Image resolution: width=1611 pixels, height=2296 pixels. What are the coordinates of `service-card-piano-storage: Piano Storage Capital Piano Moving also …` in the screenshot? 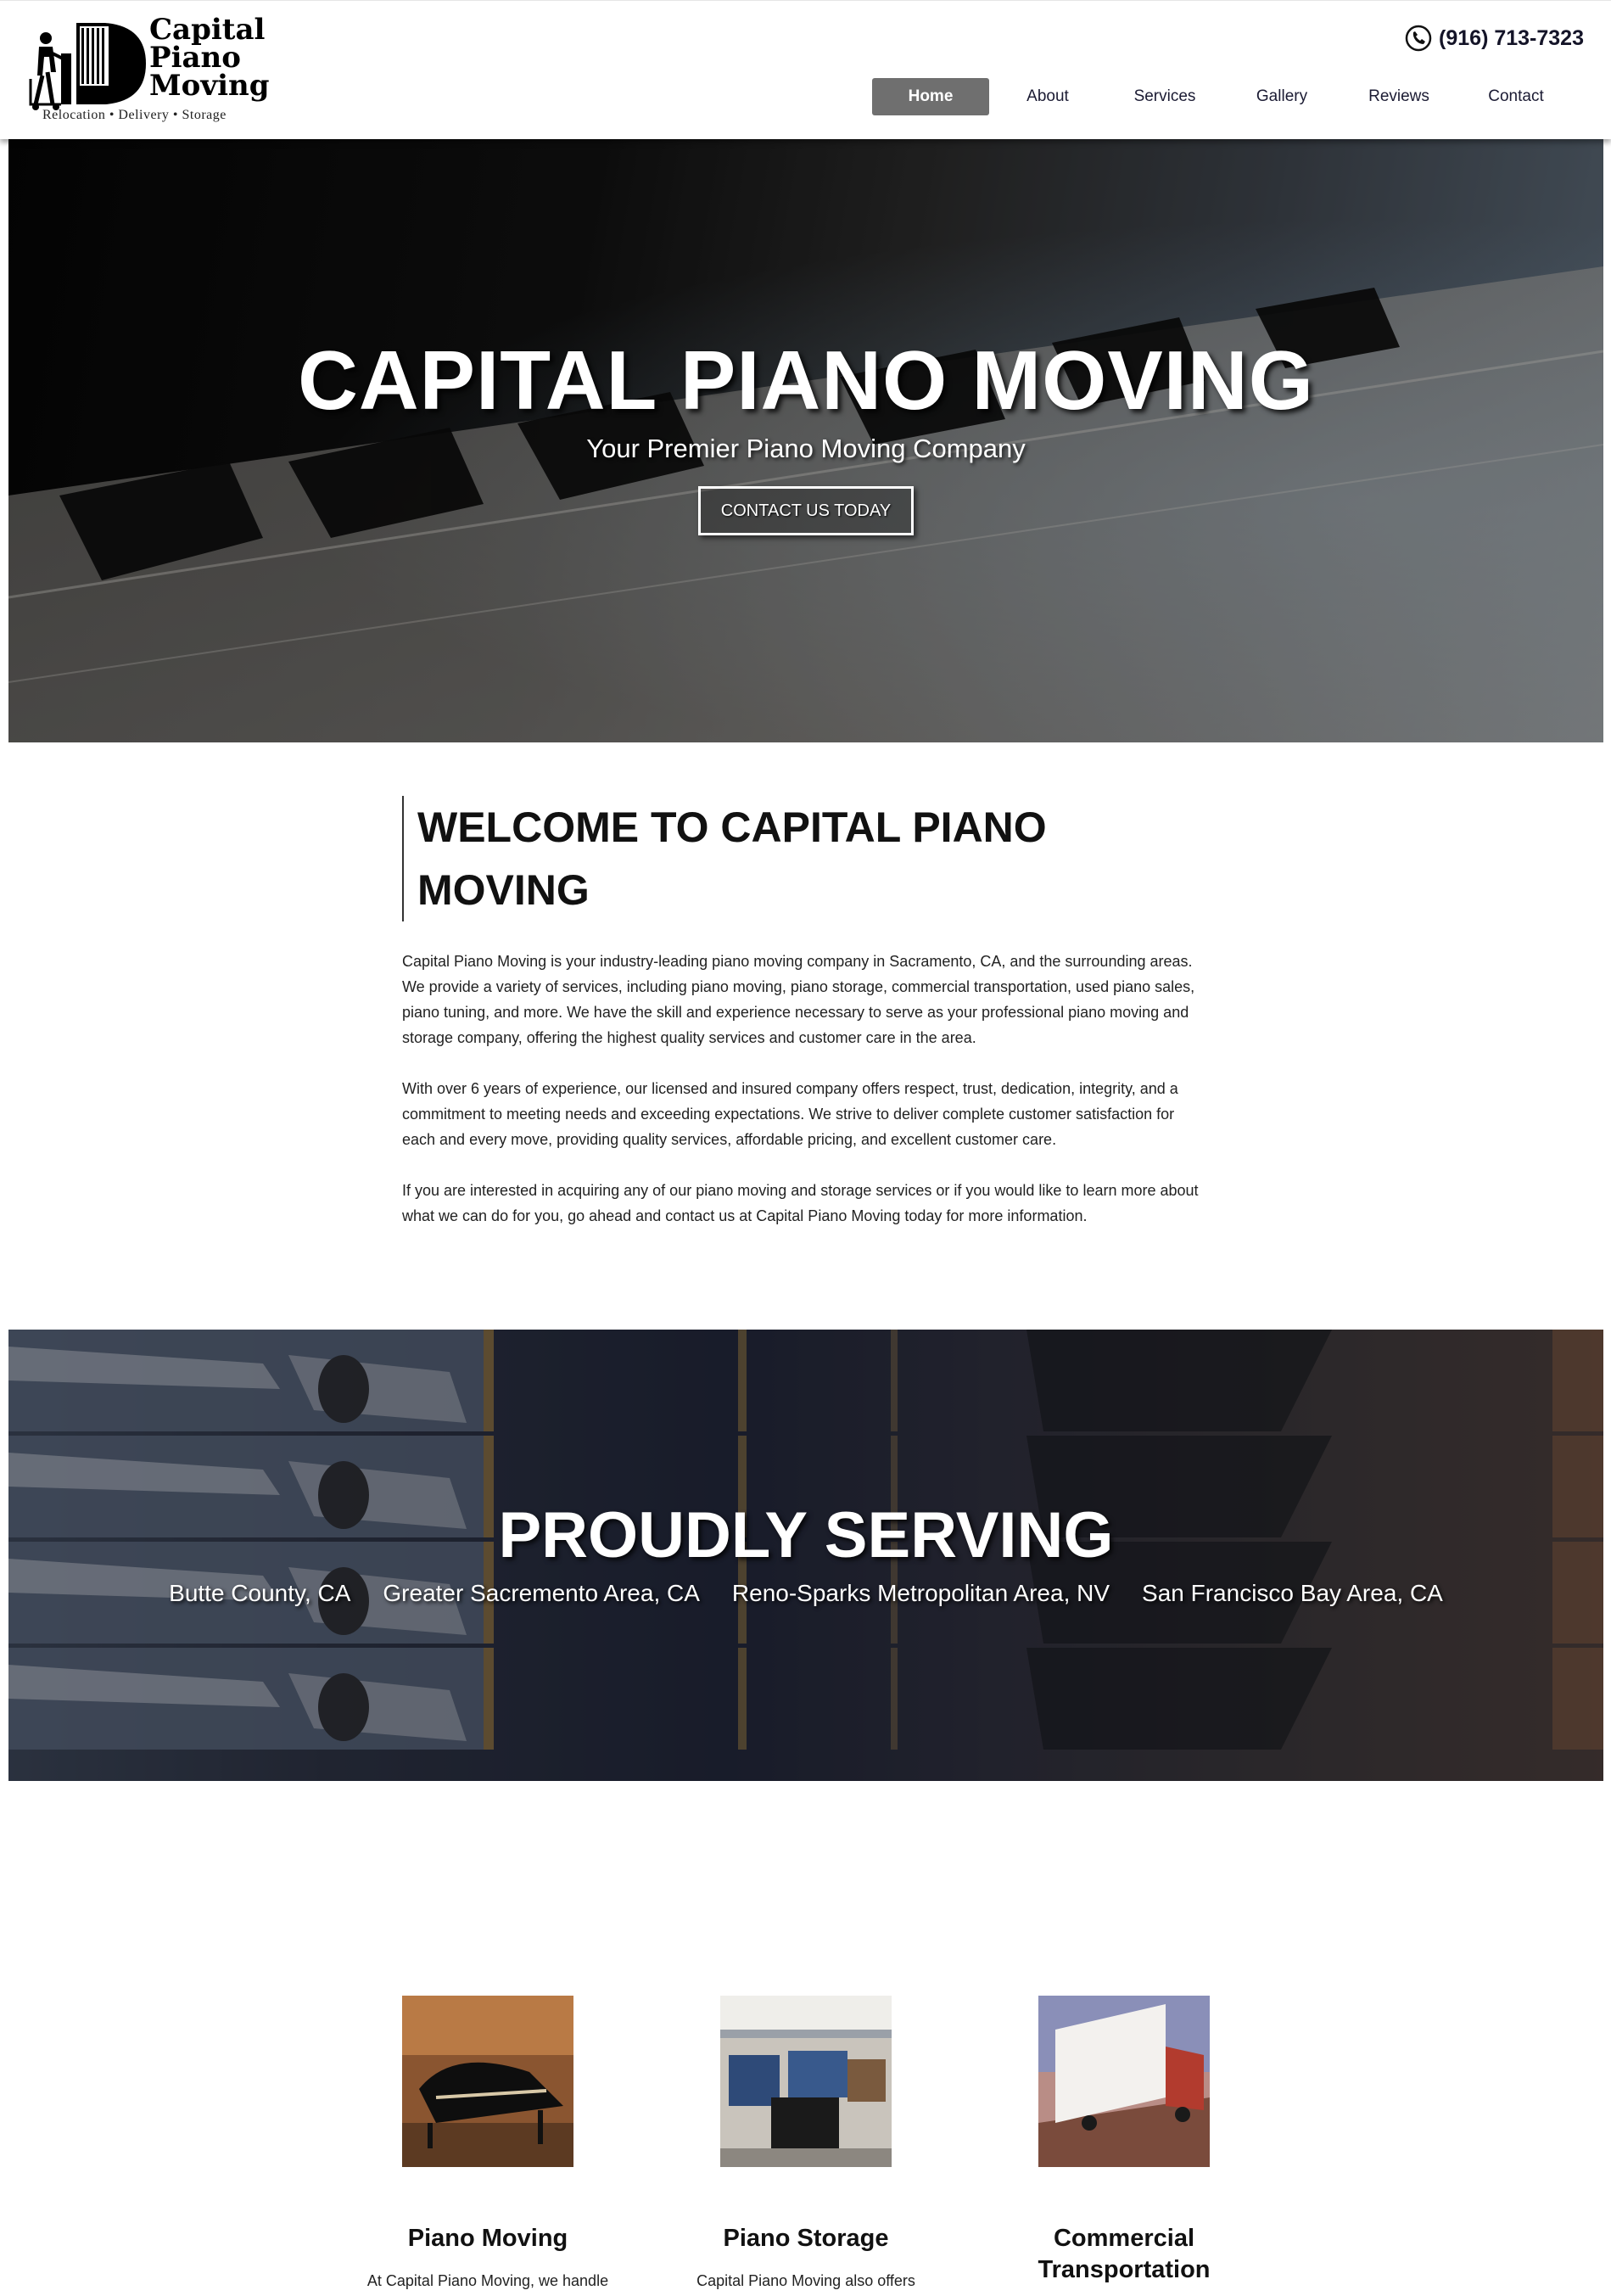 It's located at (805, 2144).